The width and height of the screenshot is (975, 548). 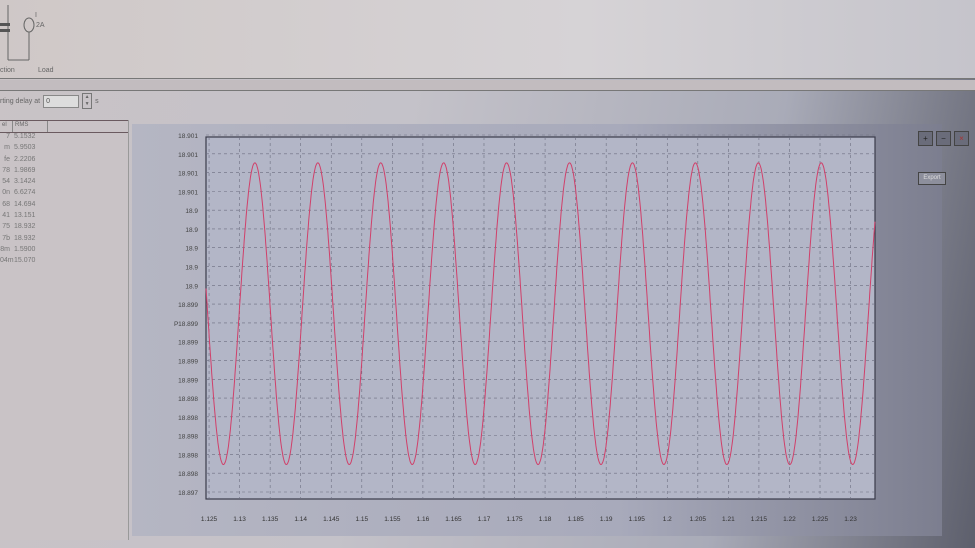 What do you see at coordinates (25, 216) in the screenshot?
I see `row-value: 13.151` at bounding box center [25, 216].